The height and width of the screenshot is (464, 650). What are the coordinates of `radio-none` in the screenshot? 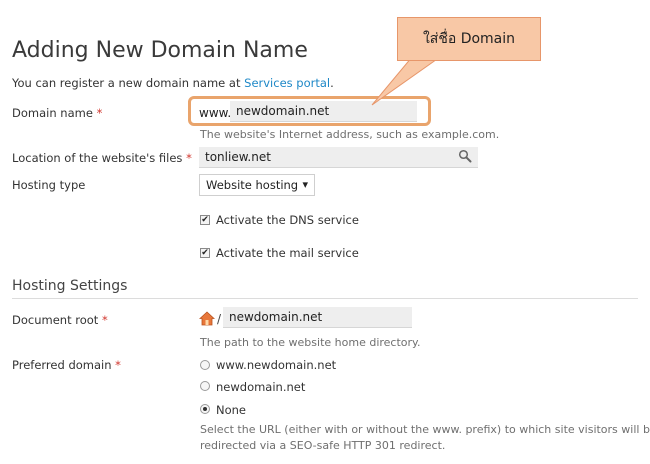 It's located at (205, 409).